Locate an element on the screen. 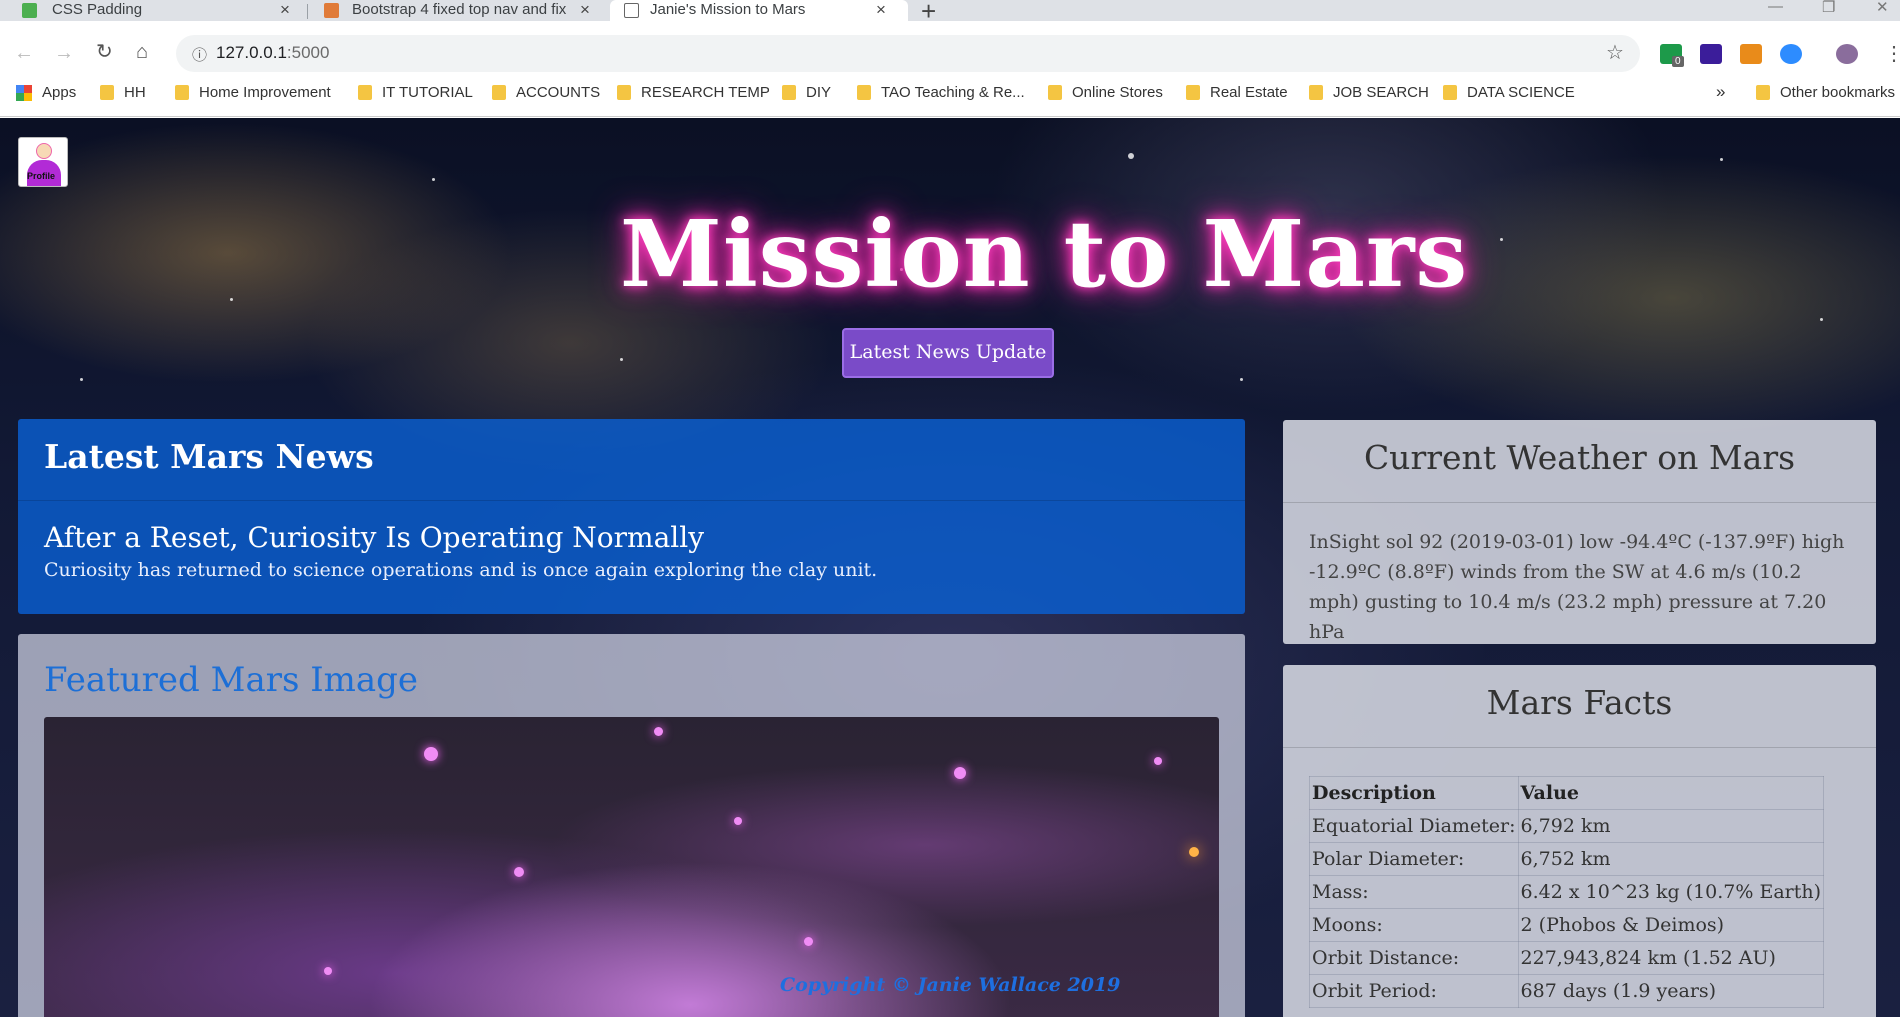  bookmark-home-improvement: Home Improvement is located at coordinates (253, 92).